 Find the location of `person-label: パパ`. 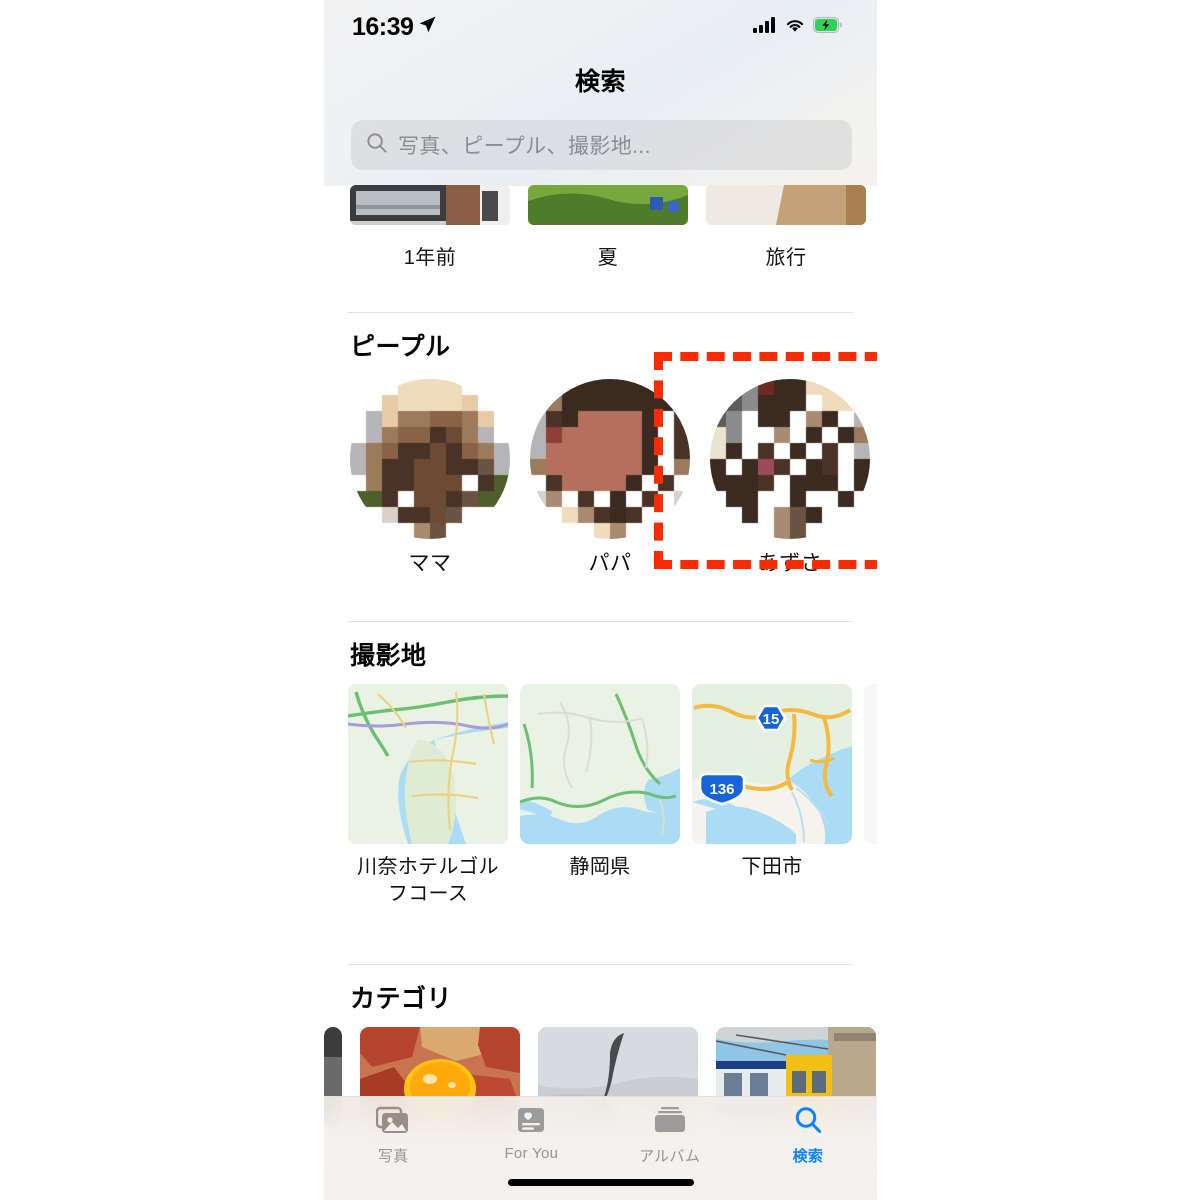

person-label: パパ is located at coordinates (610, 563).